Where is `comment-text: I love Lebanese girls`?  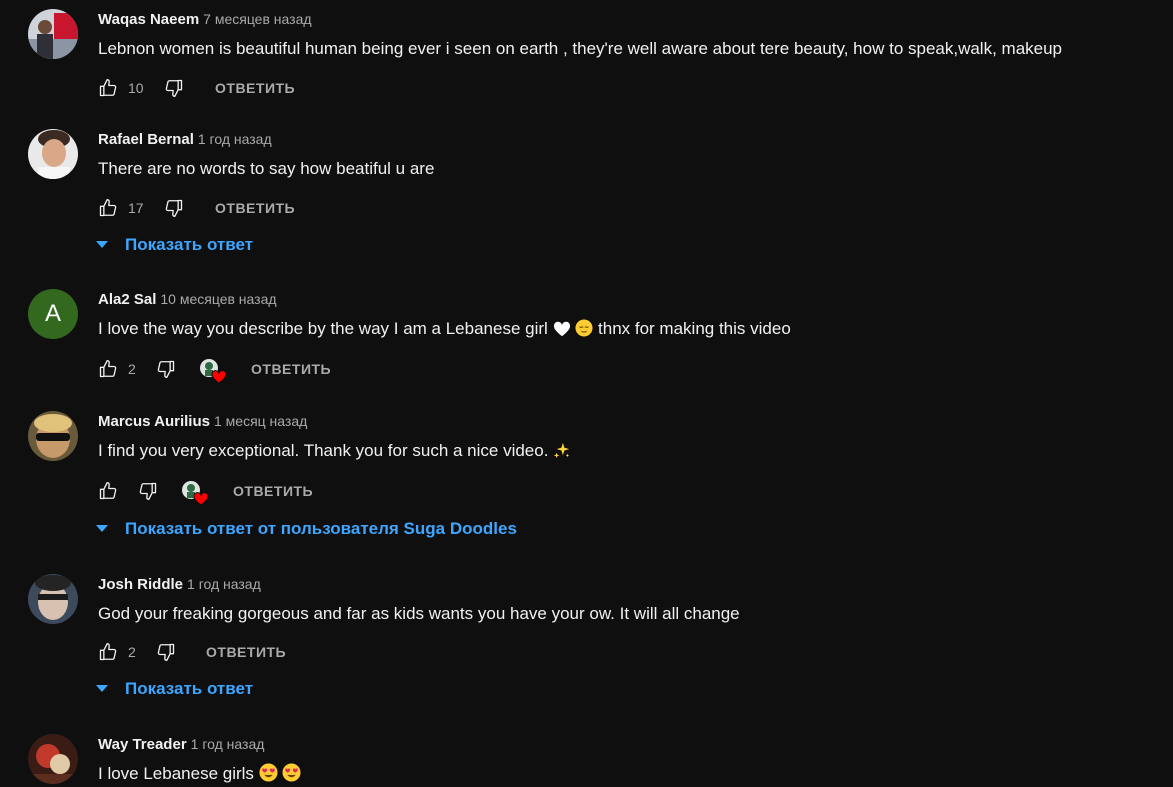 comment-text: I love Lebanese girls is located at coordinates (199, 774).